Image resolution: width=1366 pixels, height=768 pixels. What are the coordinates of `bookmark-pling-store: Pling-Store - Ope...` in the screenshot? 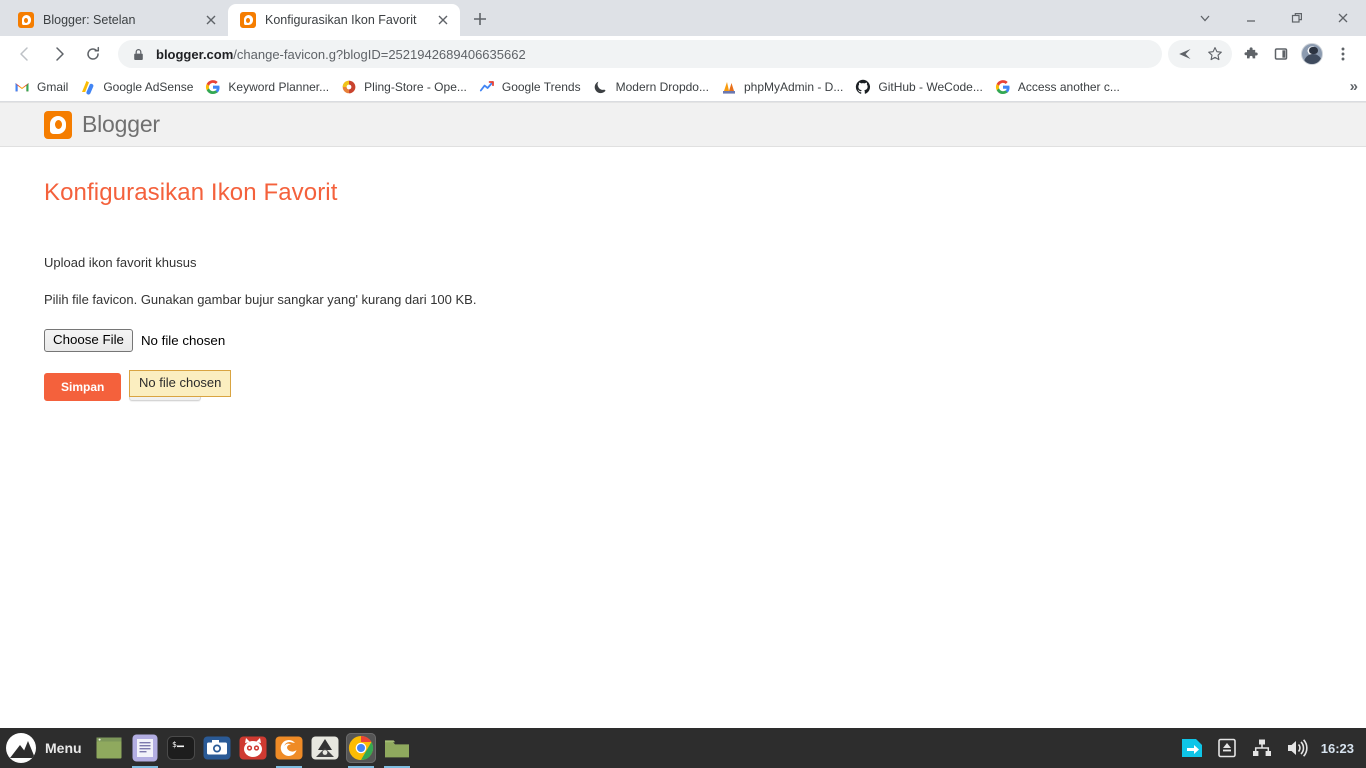 It's located at (406, 87).